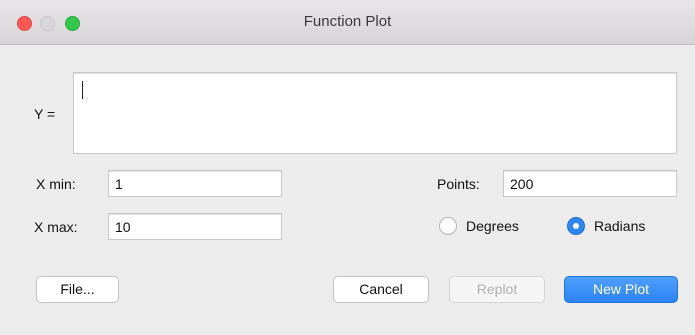  Describe the element at coordinates (590, 183) in the screenshot. I see `points-input: 200` at that location.